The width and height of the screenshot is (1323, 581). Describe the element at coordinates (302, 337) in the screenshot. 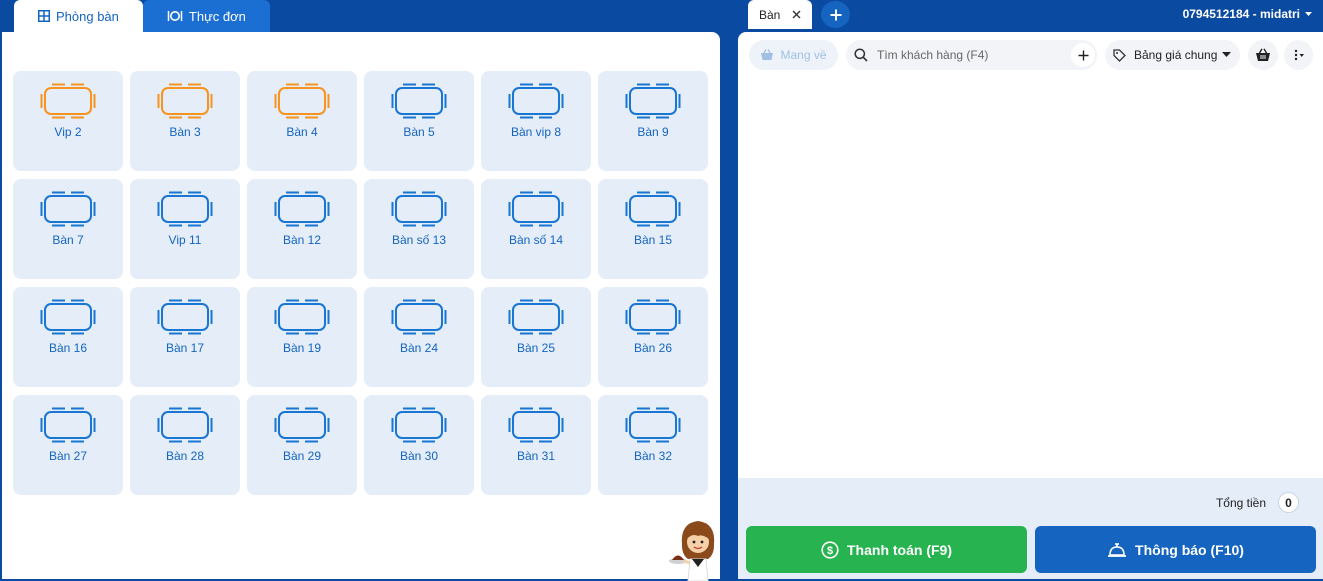

I see `table-card: Bàn 19` at that location.